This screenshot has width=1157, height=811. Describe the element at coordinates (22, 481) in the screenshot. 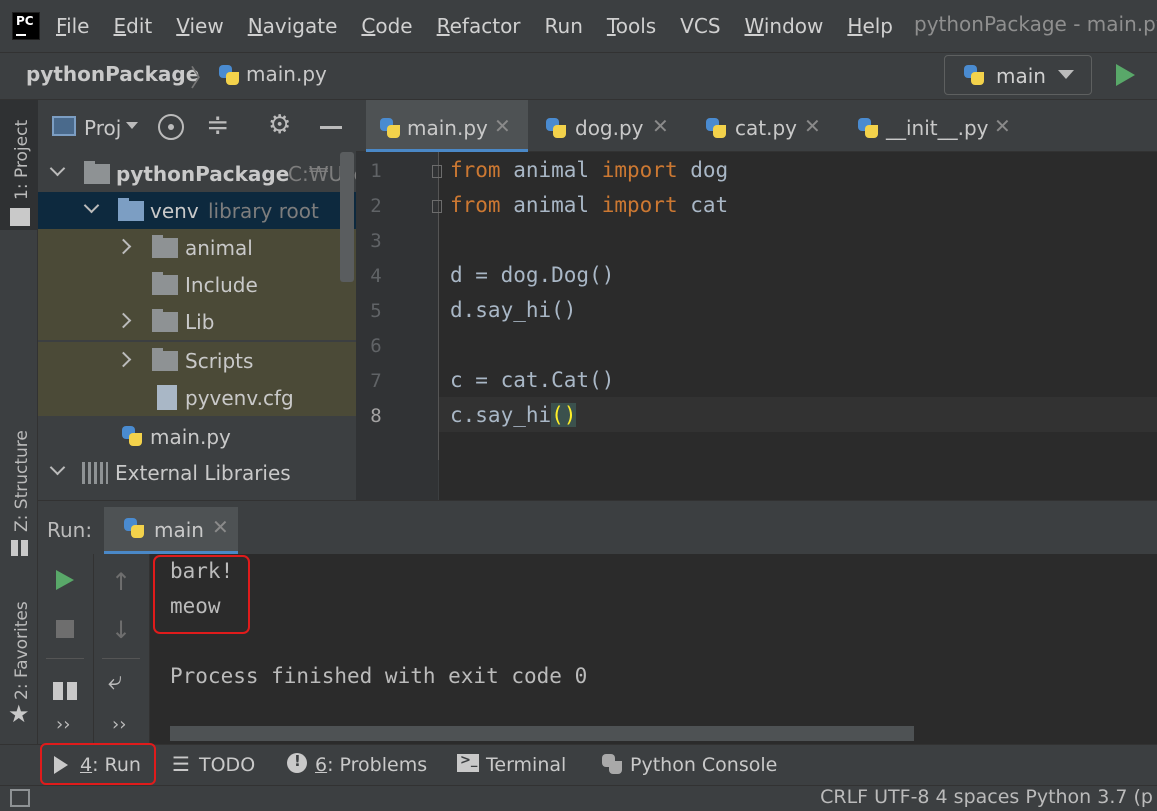

I see `tool-tab-structure: Z: Structure` at that location.